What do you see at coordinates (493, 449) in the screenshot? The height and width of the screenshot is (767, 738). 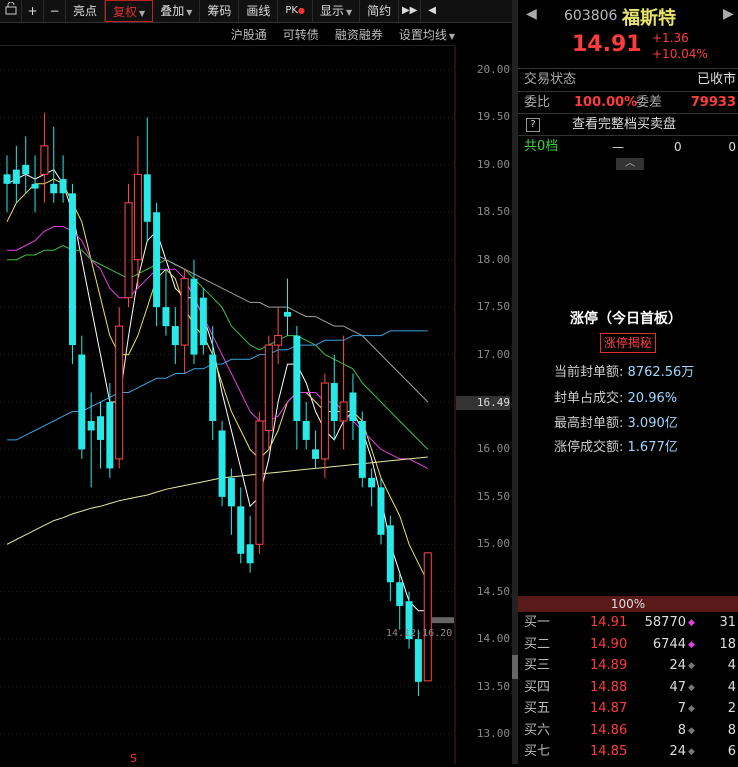 I see `y-tick-label: 16.00` at bounding box center [493, 449].